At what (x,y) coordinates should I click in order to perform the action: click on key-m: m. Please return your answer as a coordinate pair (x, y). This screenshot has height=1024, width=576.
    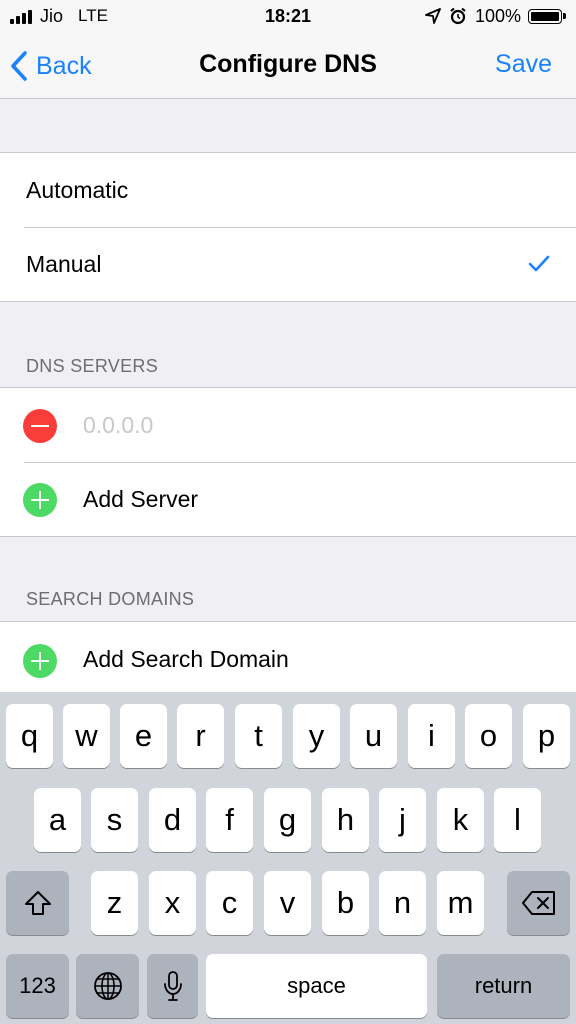
    Looking at the image, I should click on (460, 903).